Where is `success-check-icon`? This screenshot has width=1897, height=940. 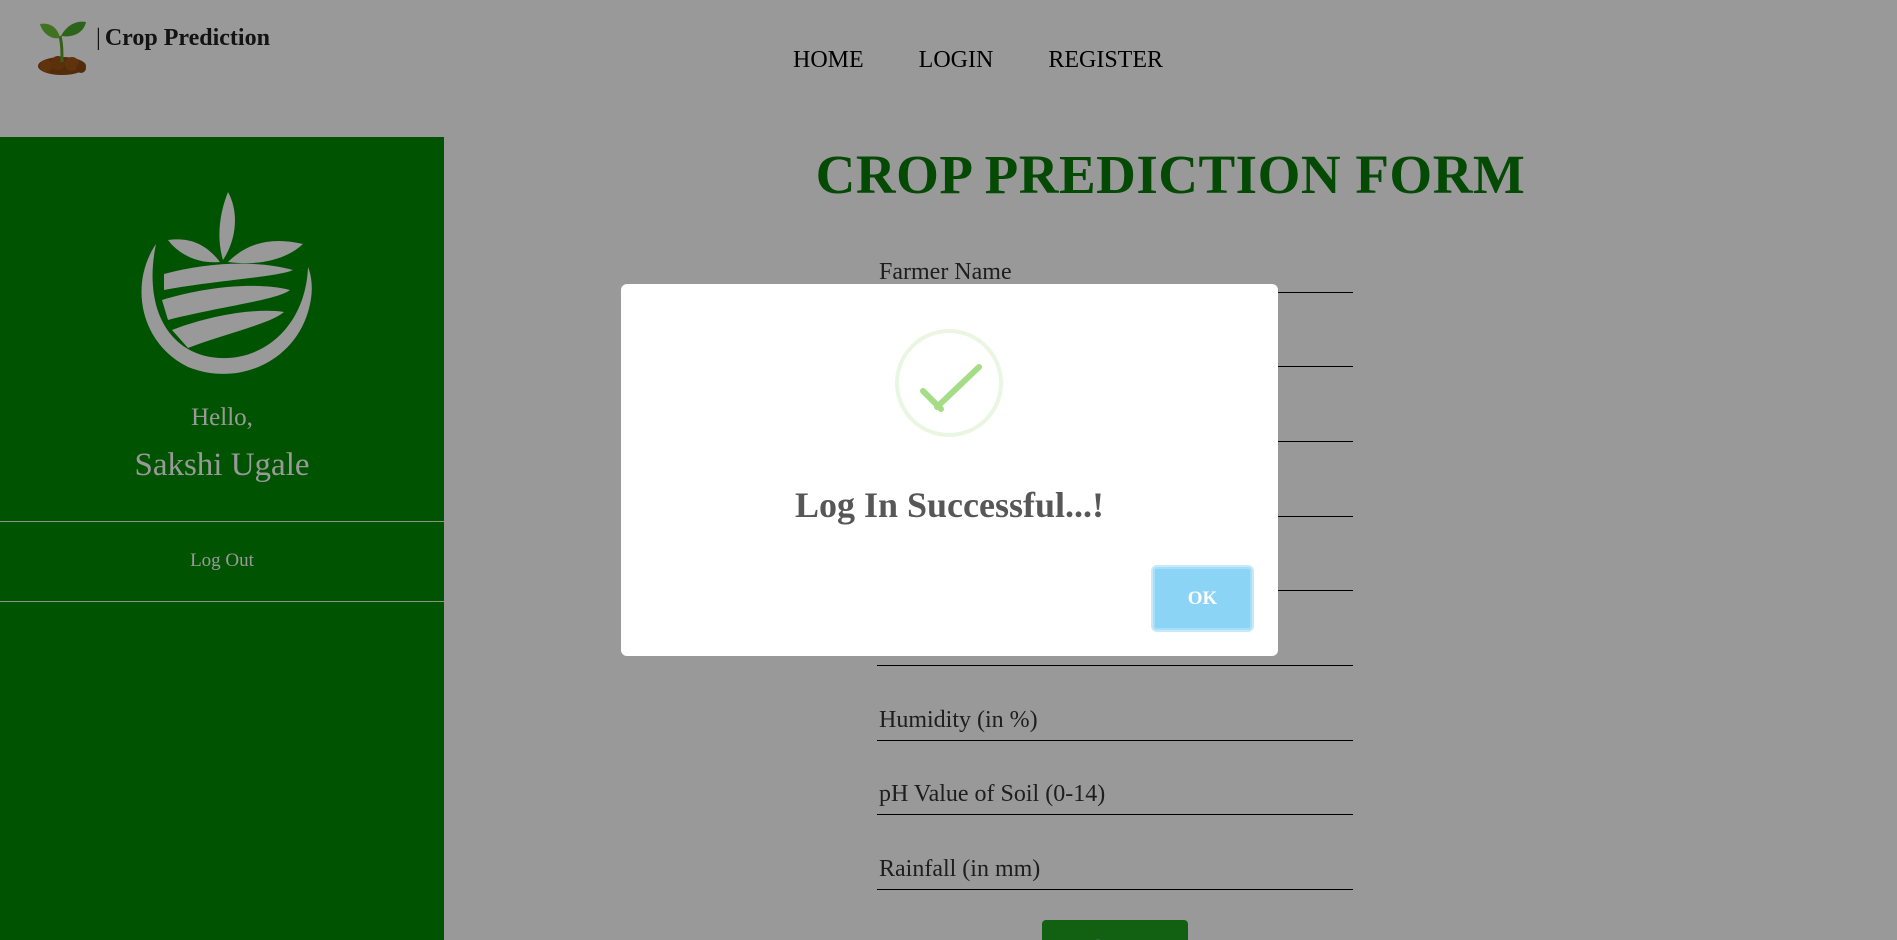
success-check-icon is located at coordinates (949, 383).